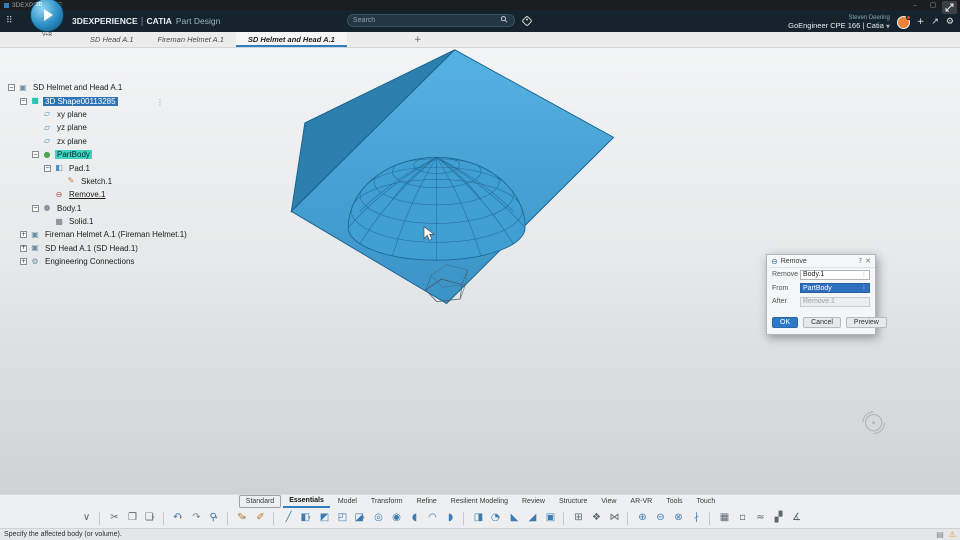 The height and width of the screenshot is (540, 960). What do you see at coordinates (641, 518) in the screenshot?
I see `toolbar-button: ⊕` at bounding box center [641, 518].